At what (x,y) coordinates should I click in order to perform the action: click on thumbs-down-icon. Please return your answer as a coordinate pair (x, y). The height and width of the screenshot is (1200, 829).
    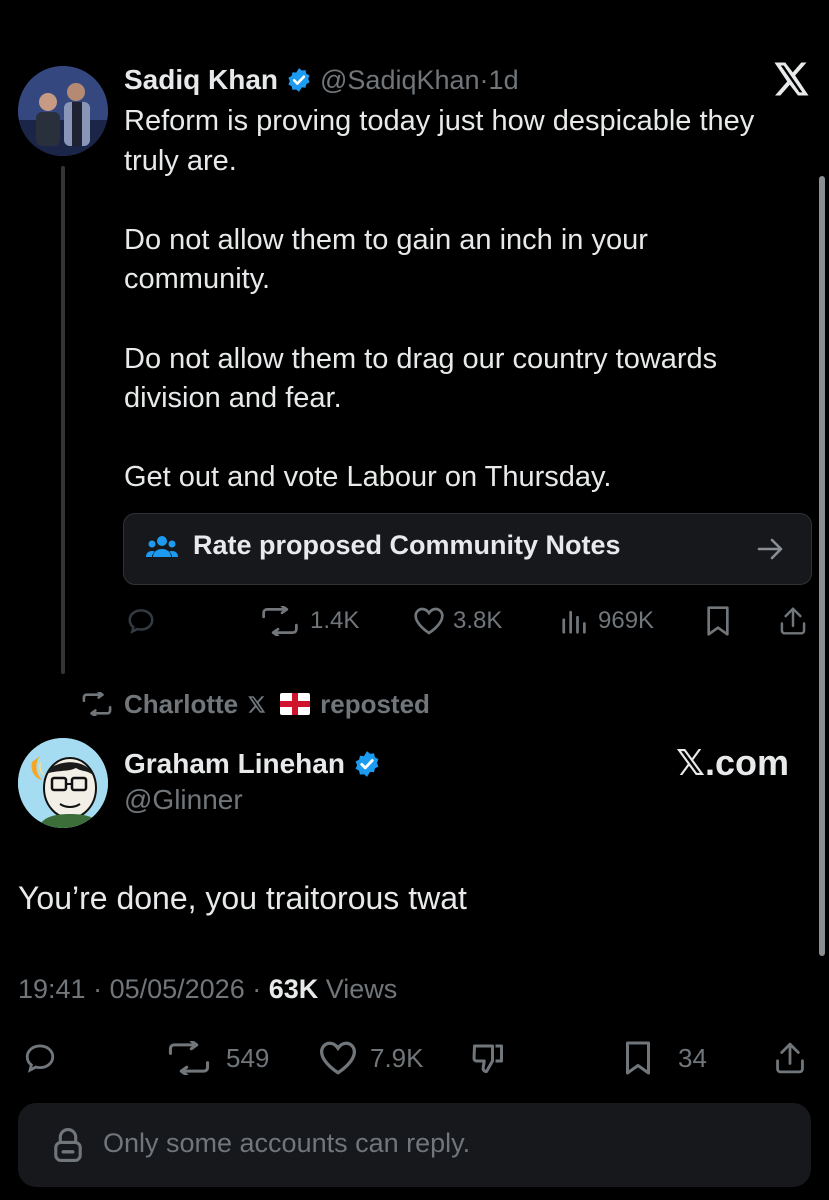
    Looking at the image, I should click on (488, 1058).